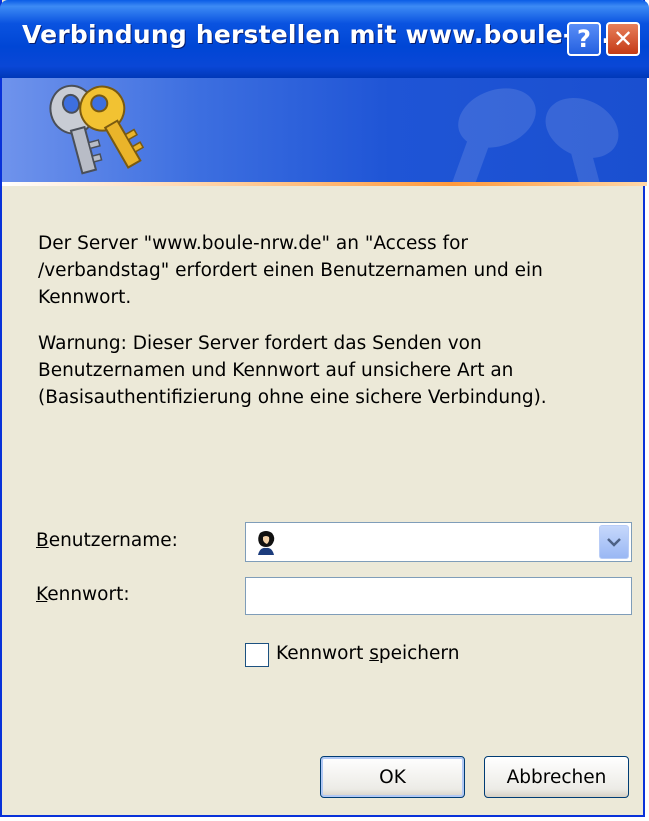  What do you see at coordinates (438, 542) in the screenshot?
I see `username-combobox` at bounding box center [438, 542].